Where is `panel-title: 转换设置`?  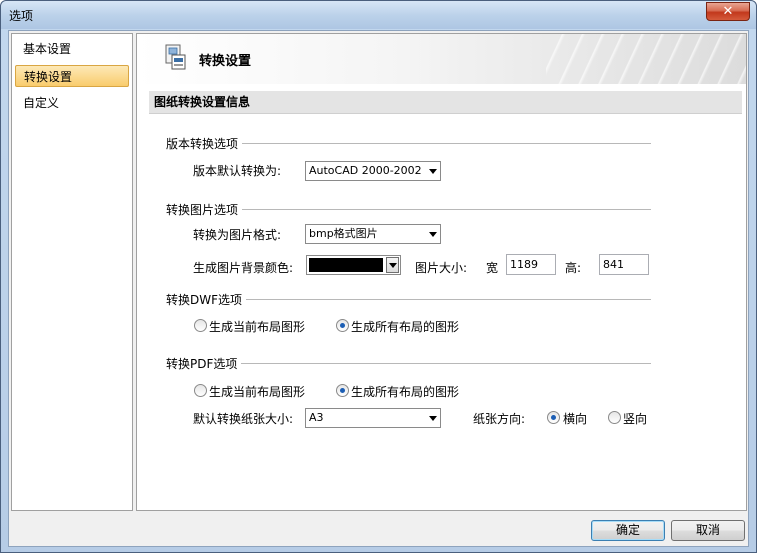 panel-title: 转换设置 is located at coordinates (225, 61).